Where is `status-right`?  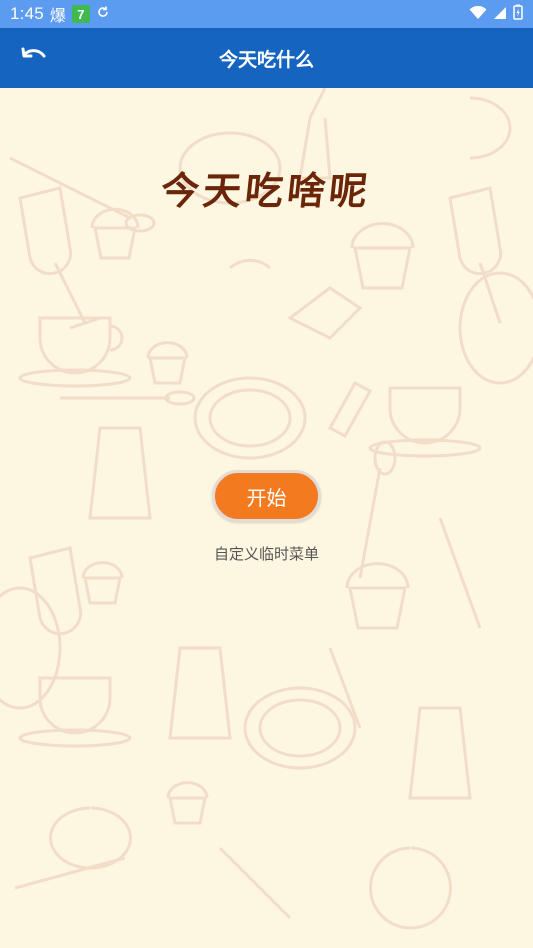
status-right is located at coordinates (496, 14).